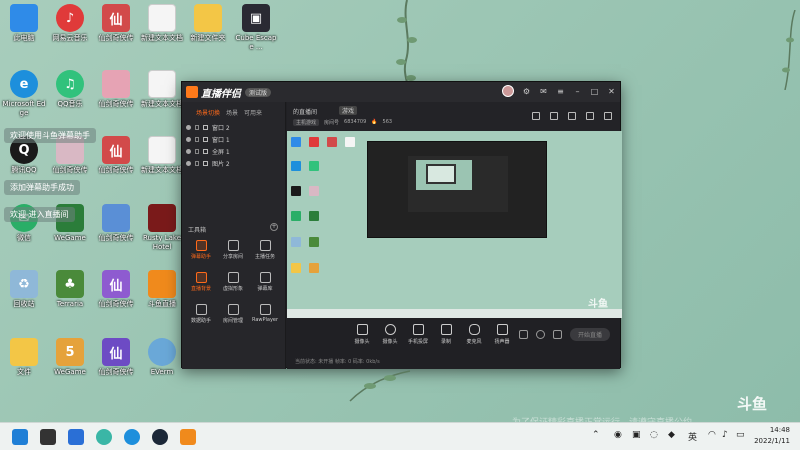 This screenshot has height=450, width=800. What do you see at coordinates (725, 435) in the screenshot?
I see `volume-icon: ♪` at bounding box center [725, 435].